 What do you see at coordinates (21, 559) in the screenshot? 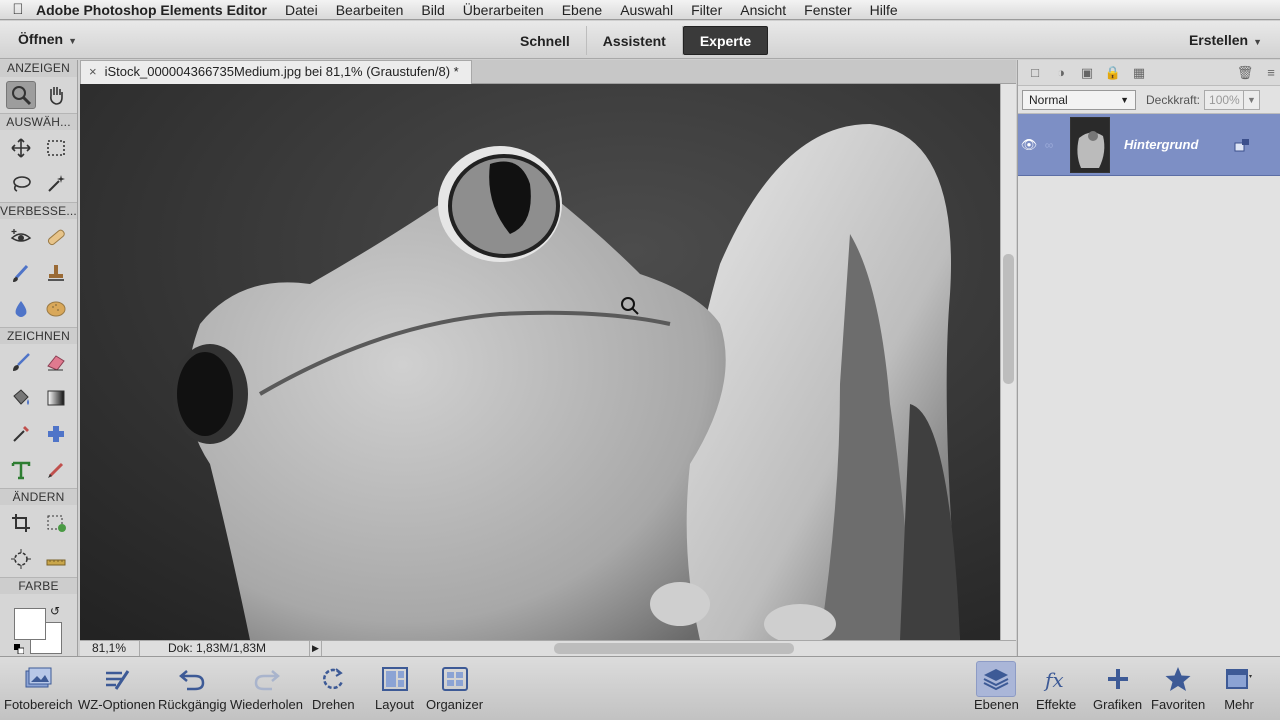
I see `content-move-icon` at bounding box center [21, 559].